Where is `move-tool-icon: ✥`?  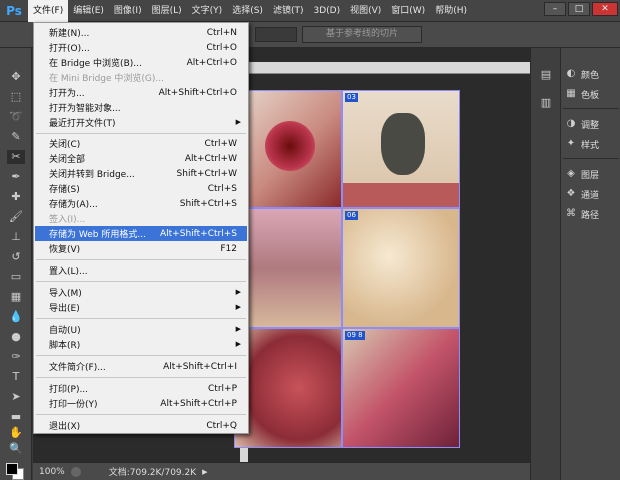
move-tool-icon: ✥ is located at coordinates (16, 77).